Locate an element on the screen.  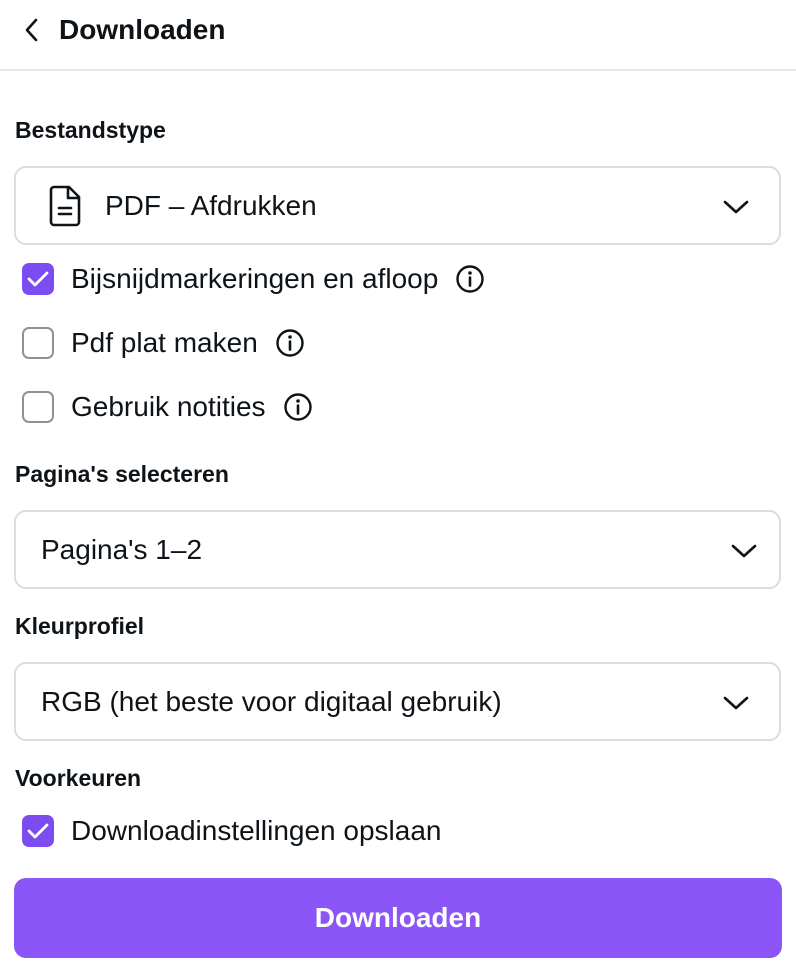
color-profile-value: RGB (het beste voor digitaal gebruik) is located at coordinates (271, 701).